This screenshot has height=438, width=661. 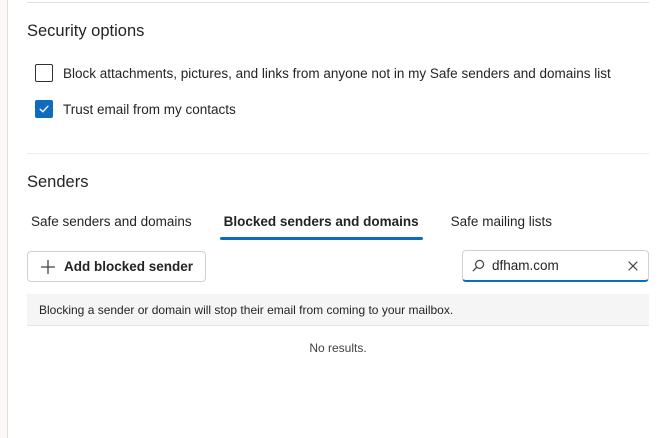 What do you see at coordinates (559, 265) in the screenshot?
I see `search-input` at bounding box center [559, 265].